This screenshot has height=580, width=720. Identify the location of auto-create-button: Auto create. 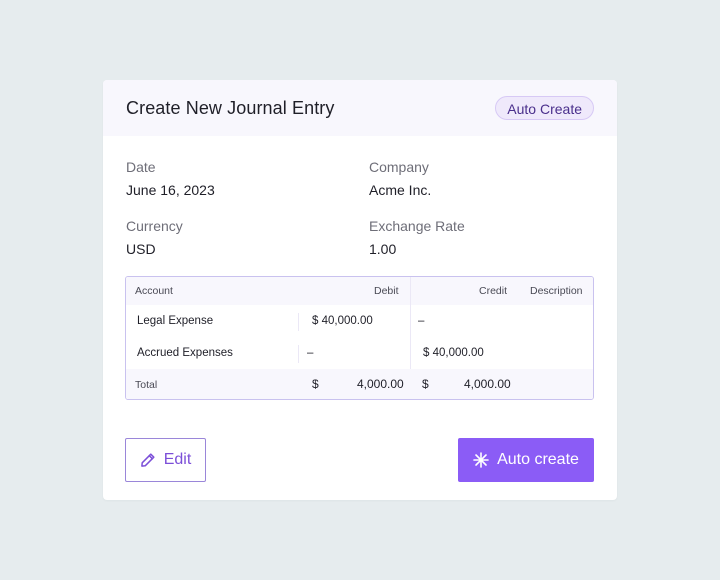
(526, 460).